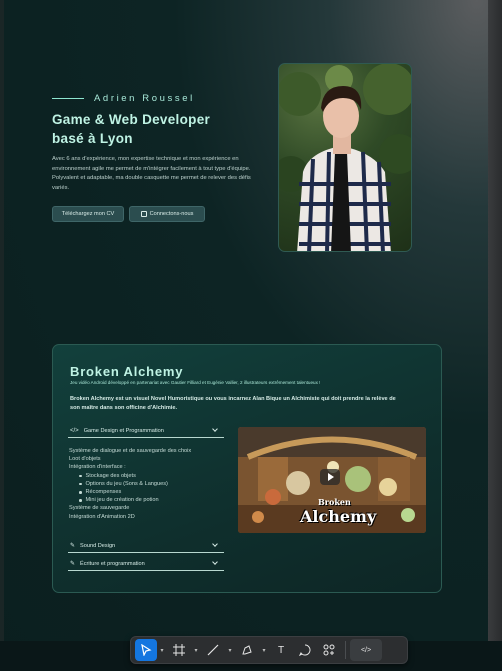  Describe the element at coordinates (97, 467) in the screenshot. I see `detail-item: Intégration d'interface :` at that location.